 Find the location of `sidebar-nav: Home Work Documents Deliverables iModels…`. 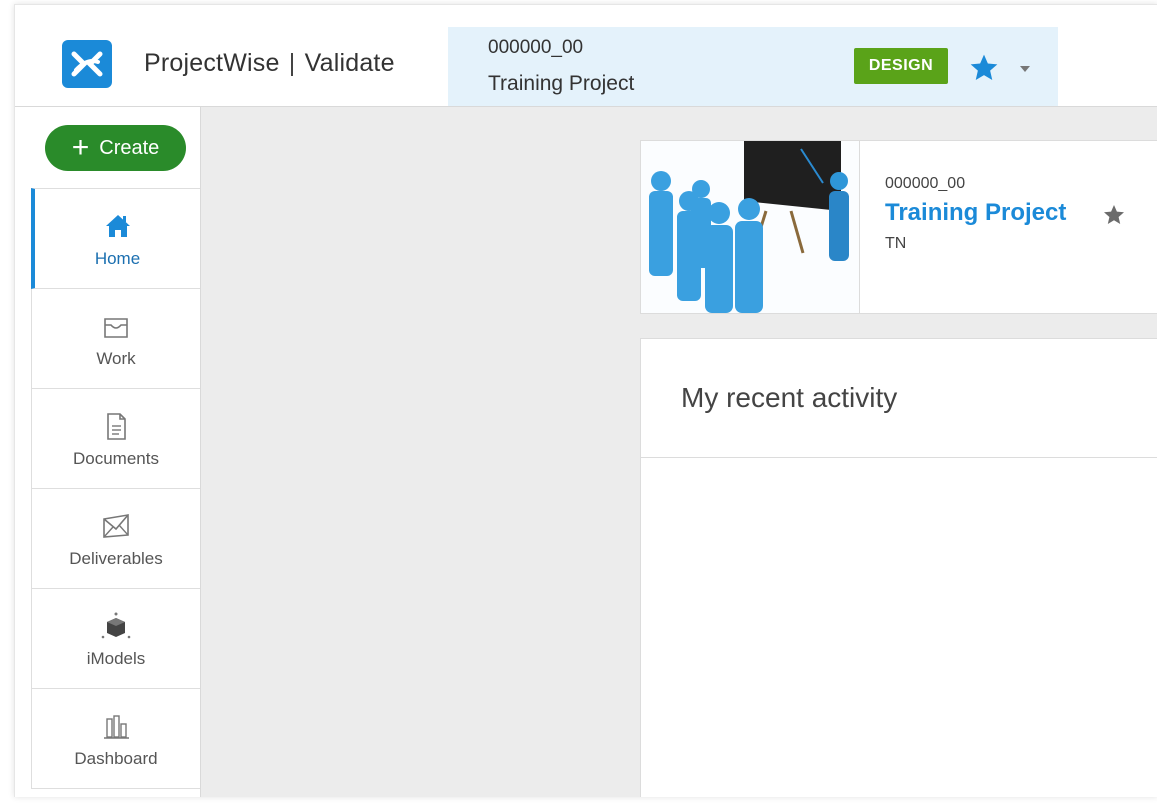

sidebar-nav: Home Work Documents Deliverables iModels… is located at coordinates (115, 488).